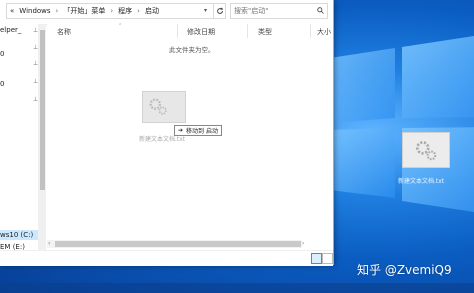 The height and width of the screenshot is (293, 474). I want to click on nav-scrollbar-thumb, so click(42, 110).